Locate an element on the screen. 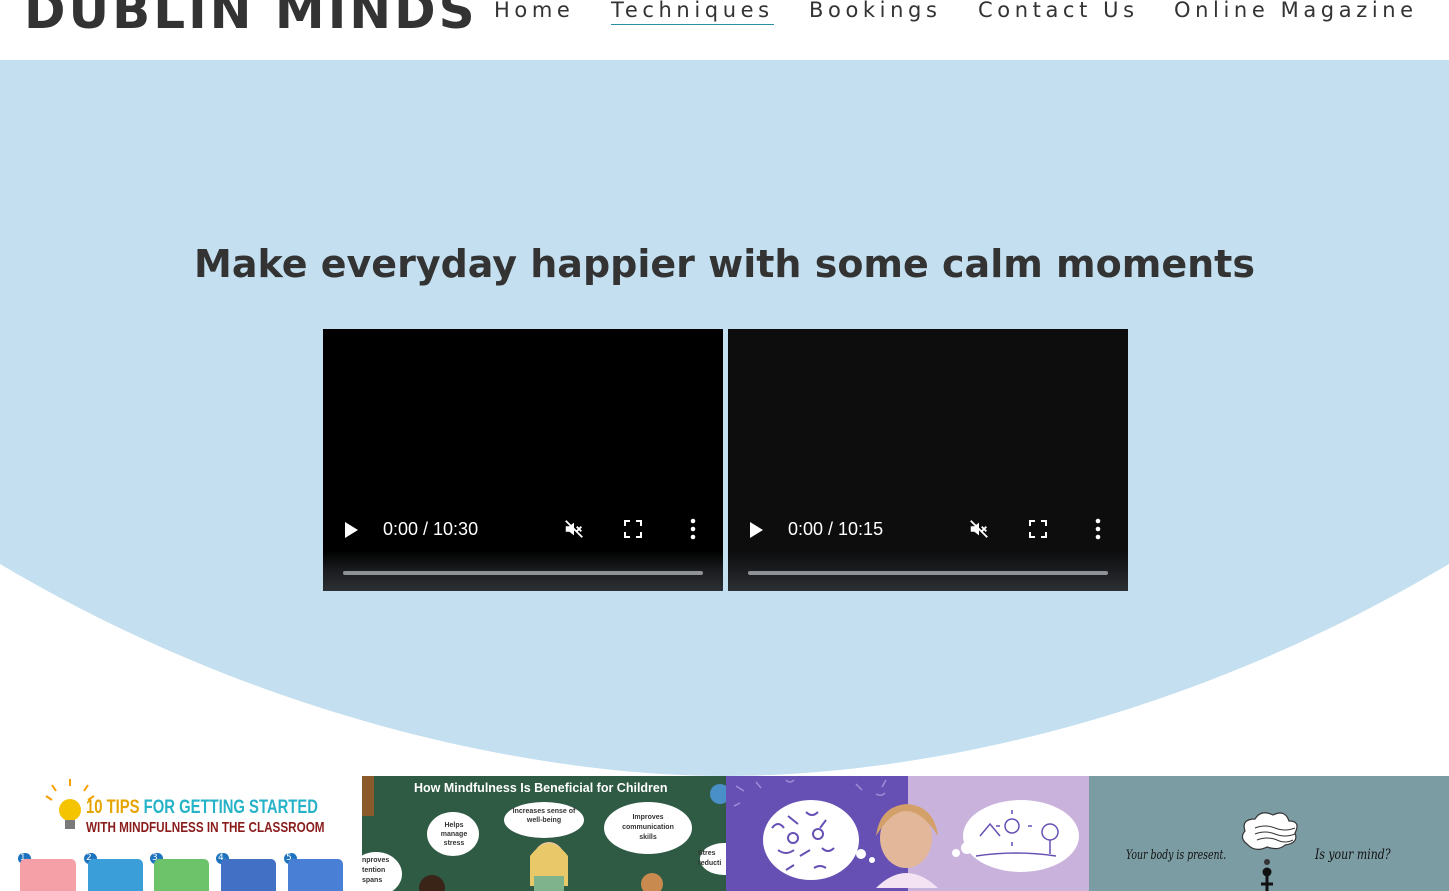 The height and width of the screenshot is (891, 1449). gallery-tile-body-present: Your body is present. Is your mind? is located at coordinates (1269, 833).